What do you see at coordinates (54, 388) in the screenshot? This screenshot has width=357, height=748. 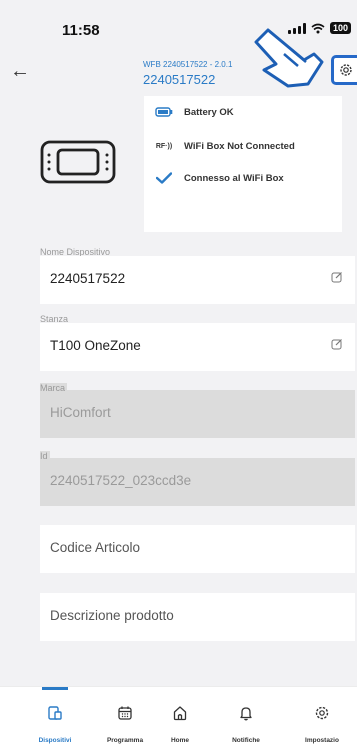 I see `brand-label: Marca` at bounding box center [54, 388].